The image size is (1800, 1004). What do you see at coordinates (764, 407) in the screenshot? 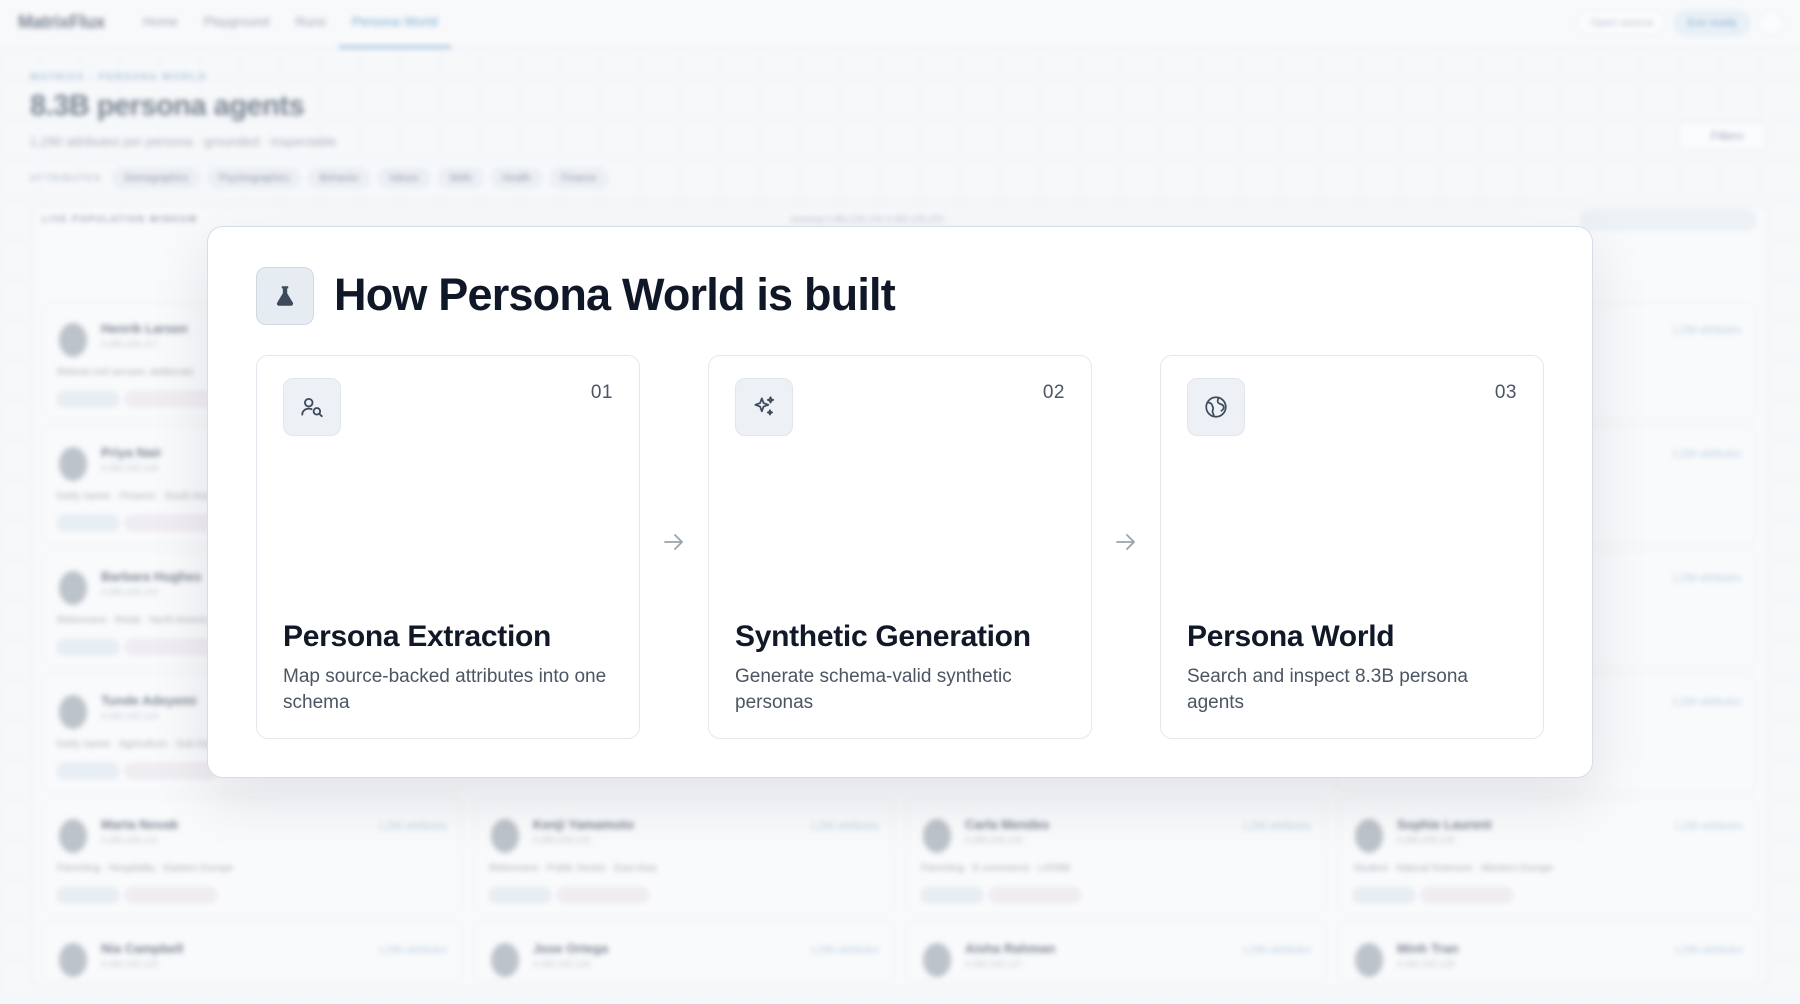
I see `sparkles-icon` at bounding box center [764, 407].